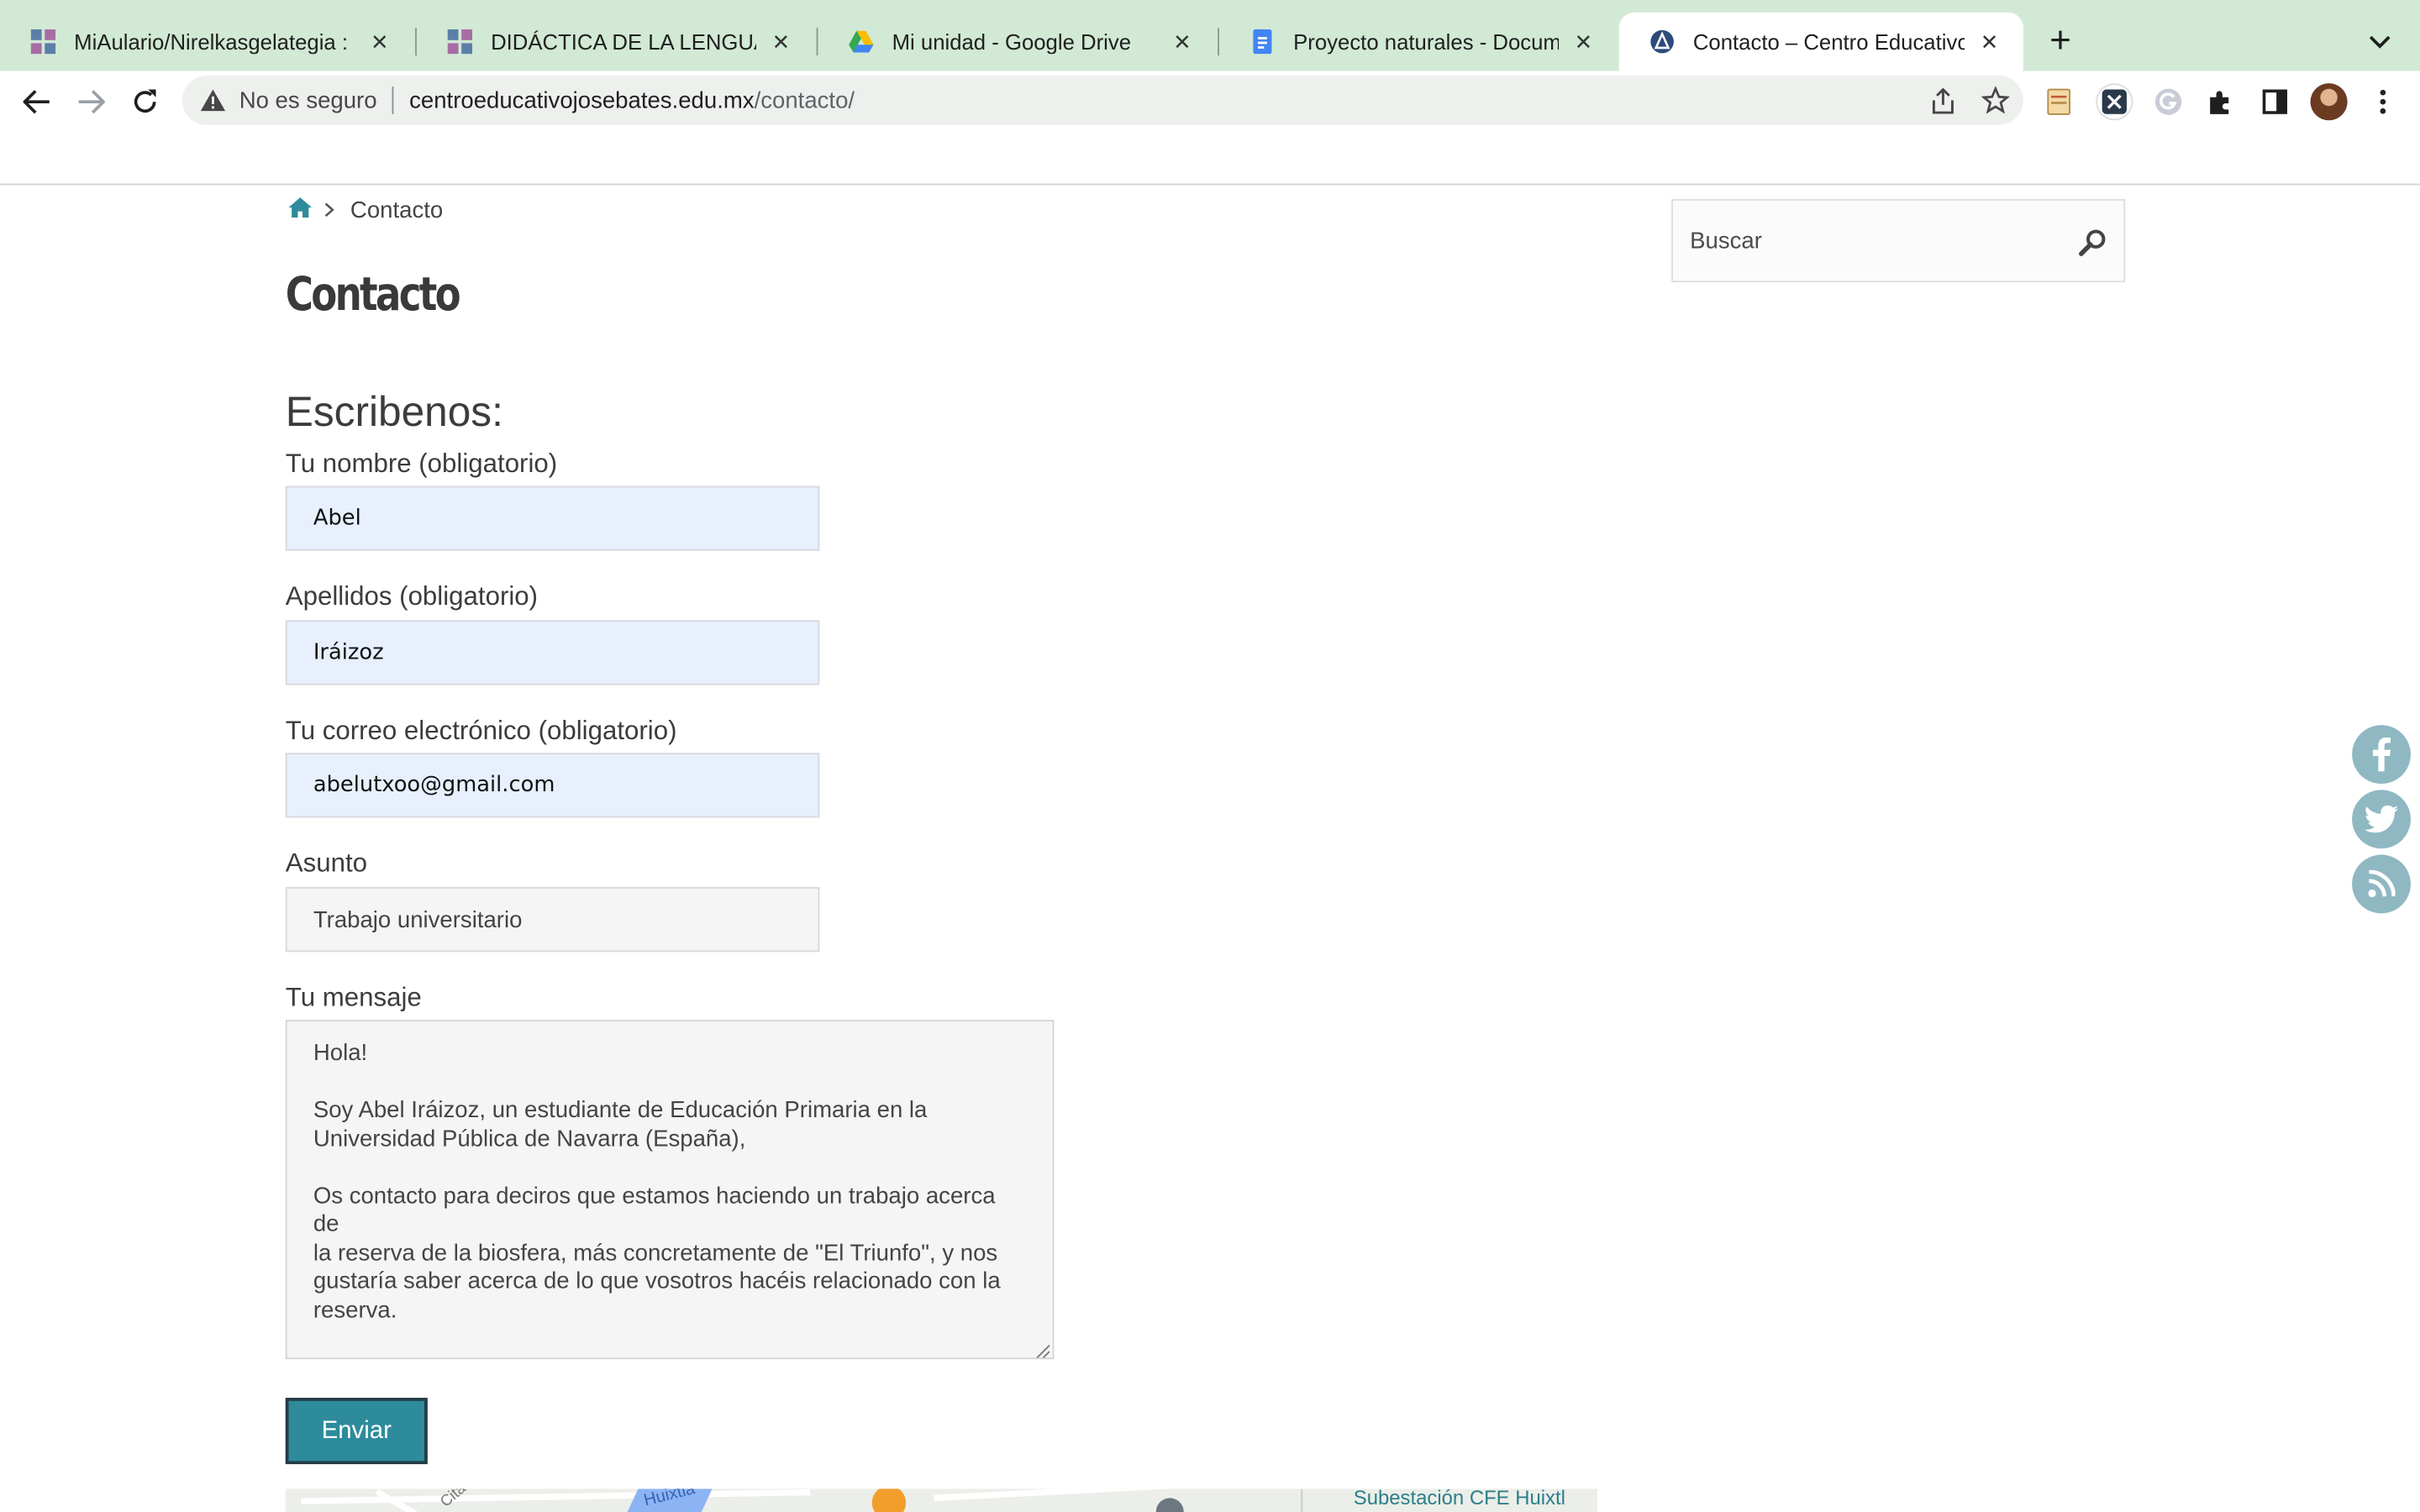 This screenshot has width=2420, height=1512. I want to click on search-input, so click(1875, 241).